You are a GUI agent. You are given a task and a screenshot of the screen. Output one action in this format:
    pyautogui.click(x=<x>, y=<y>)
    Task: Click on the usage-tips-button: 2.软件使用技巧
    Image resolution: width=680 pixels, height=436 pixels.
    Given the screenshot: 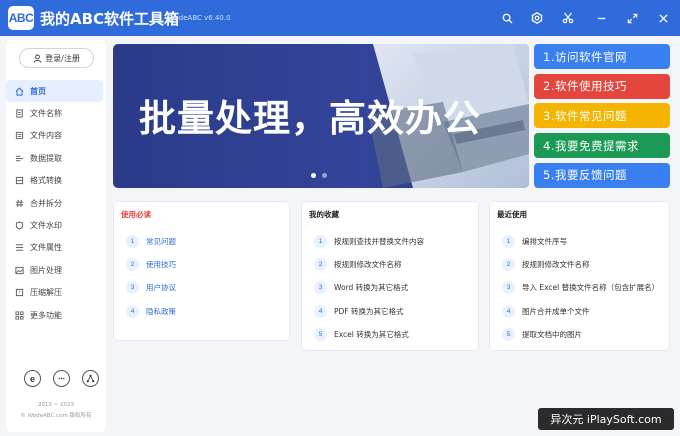 What is the action you would take?
    pyautogui.click(x=602, y=86)
    